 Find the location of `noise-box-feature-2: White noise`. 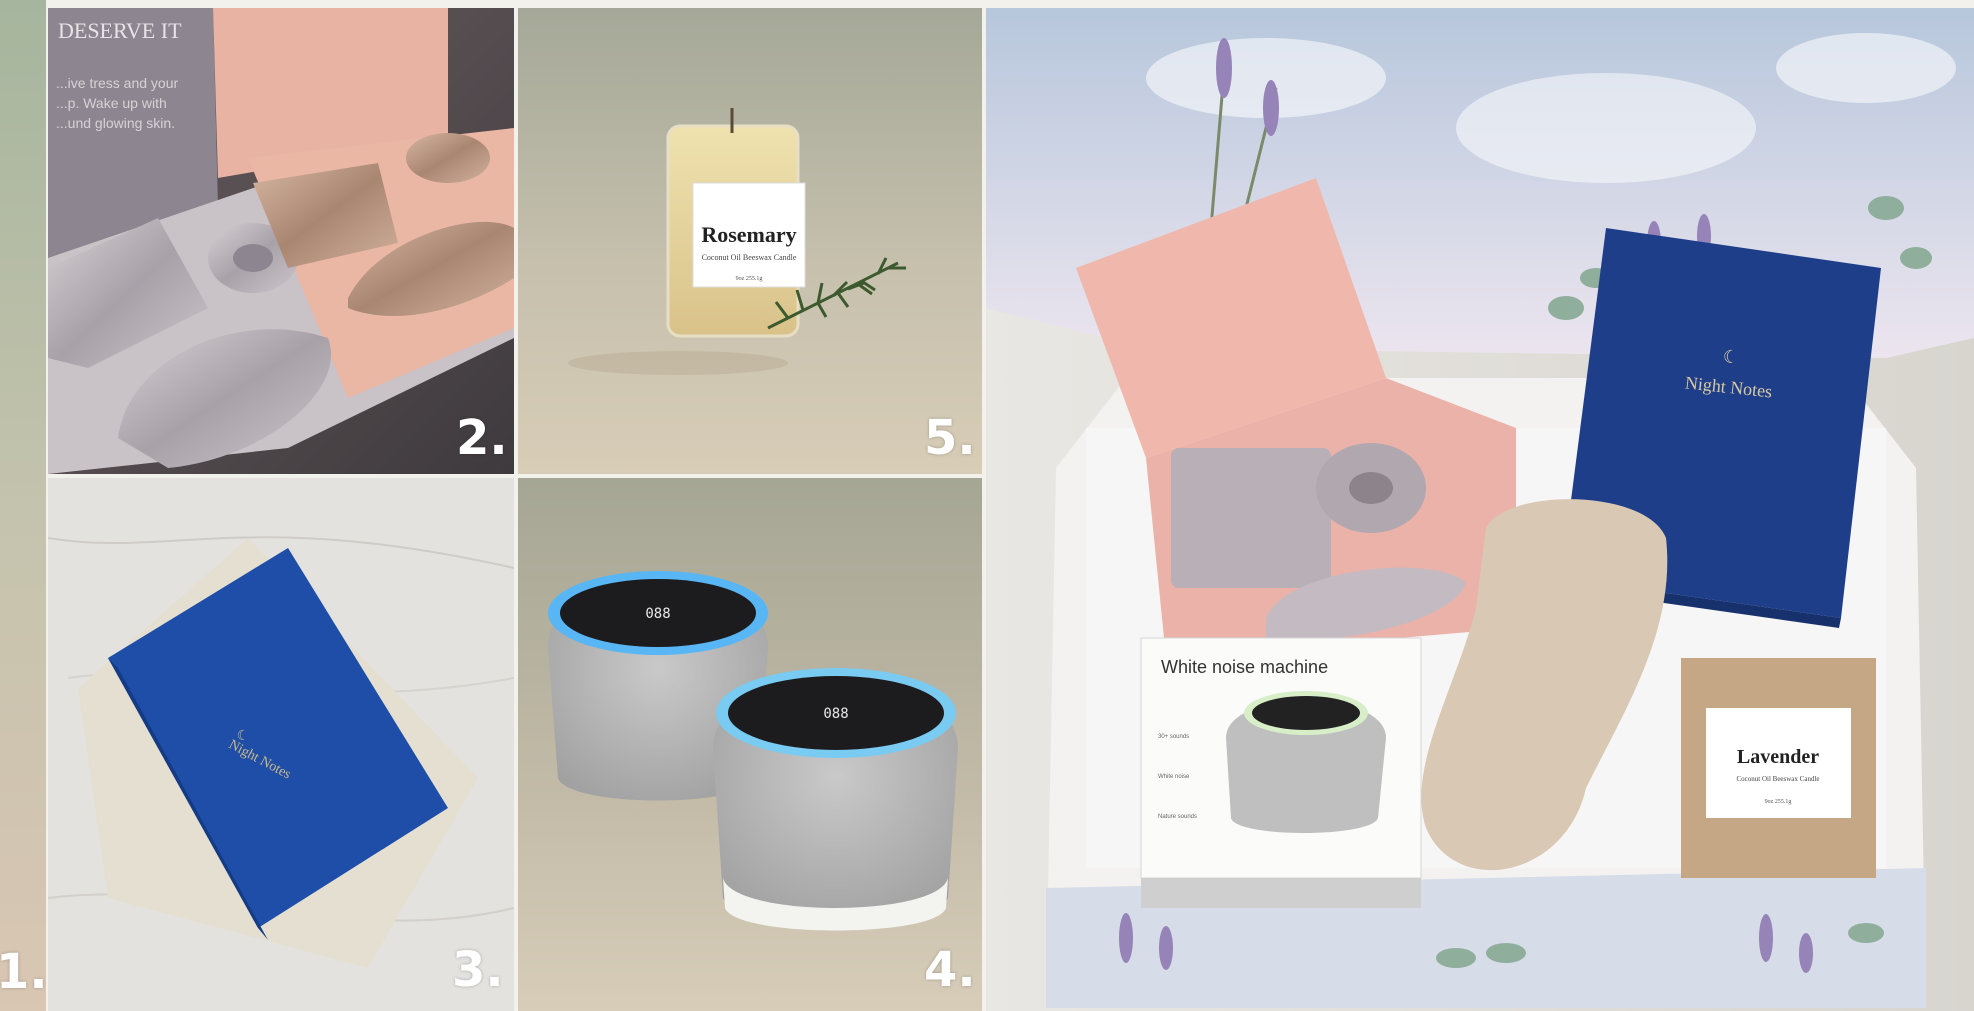

noise-box-feature-2: White noise is located at coordinates (1174, 777).